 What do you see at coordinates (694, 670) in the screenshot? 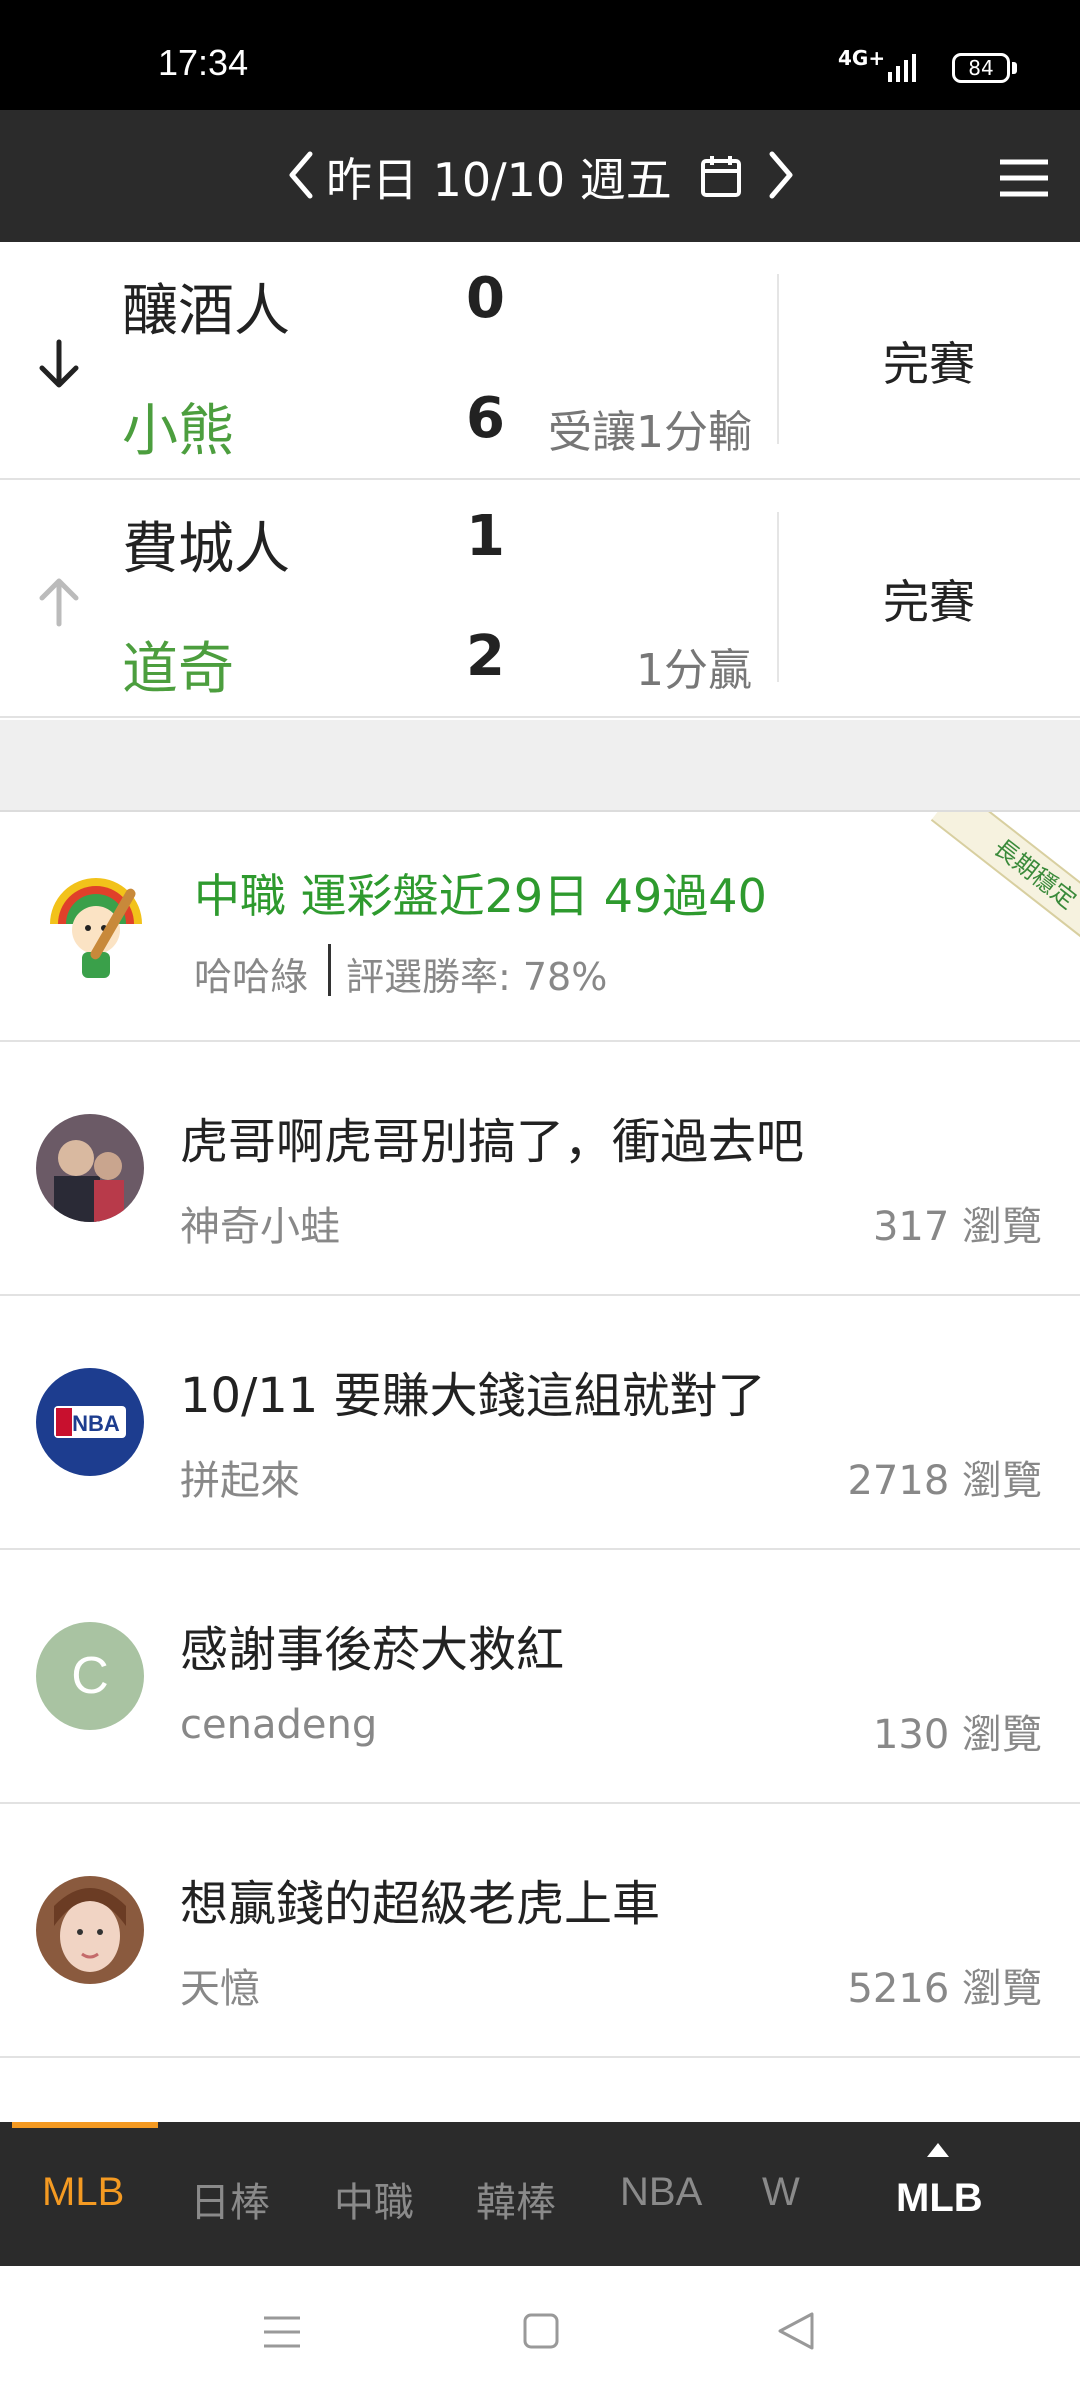
I see `spread-result: 1分贏` at bounding box center [694, 670].